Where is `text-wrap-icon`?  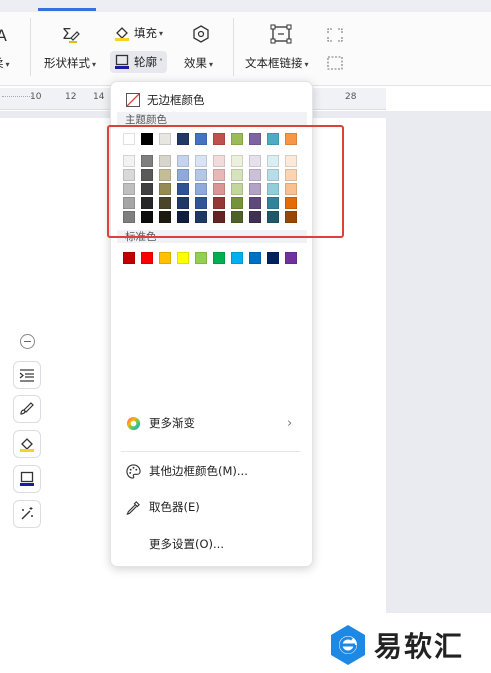
text-wrap-icon is located at coordinates (26, 375).